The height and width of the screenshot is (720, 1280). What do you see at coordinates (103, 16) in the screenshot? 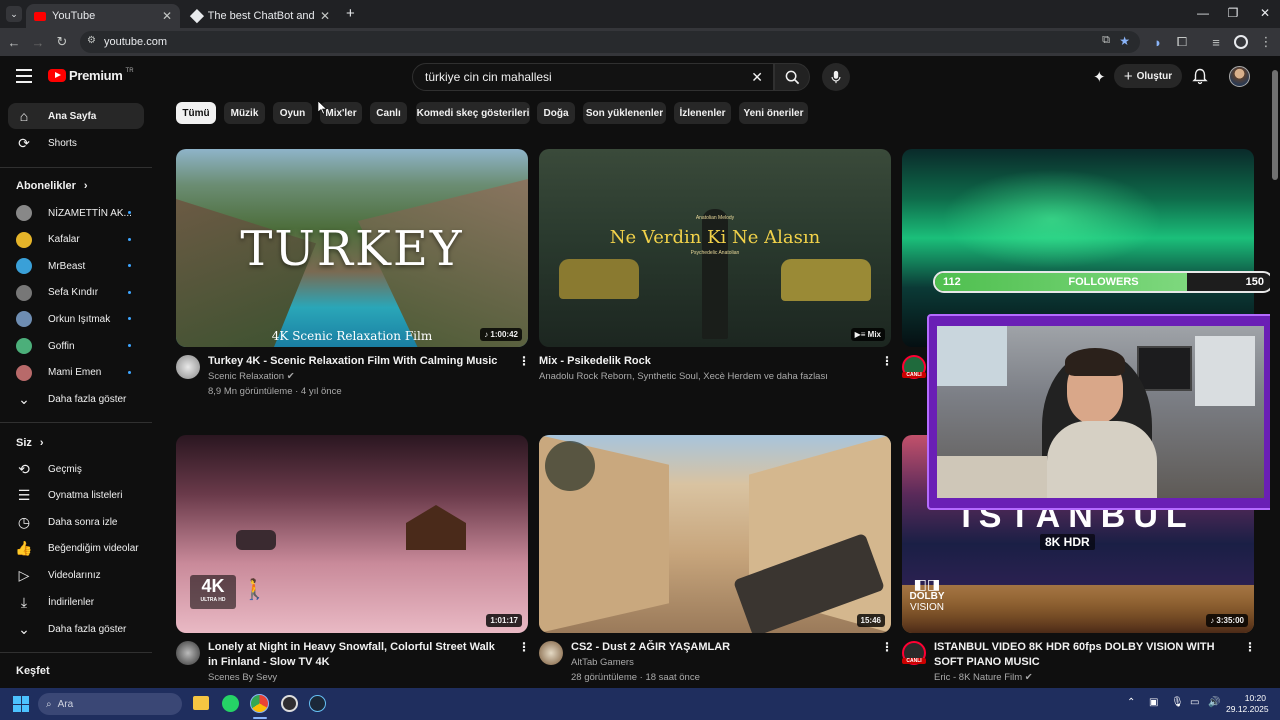
I see `tab-youtube: YouTube ✕` at bounding box center [103, 16].